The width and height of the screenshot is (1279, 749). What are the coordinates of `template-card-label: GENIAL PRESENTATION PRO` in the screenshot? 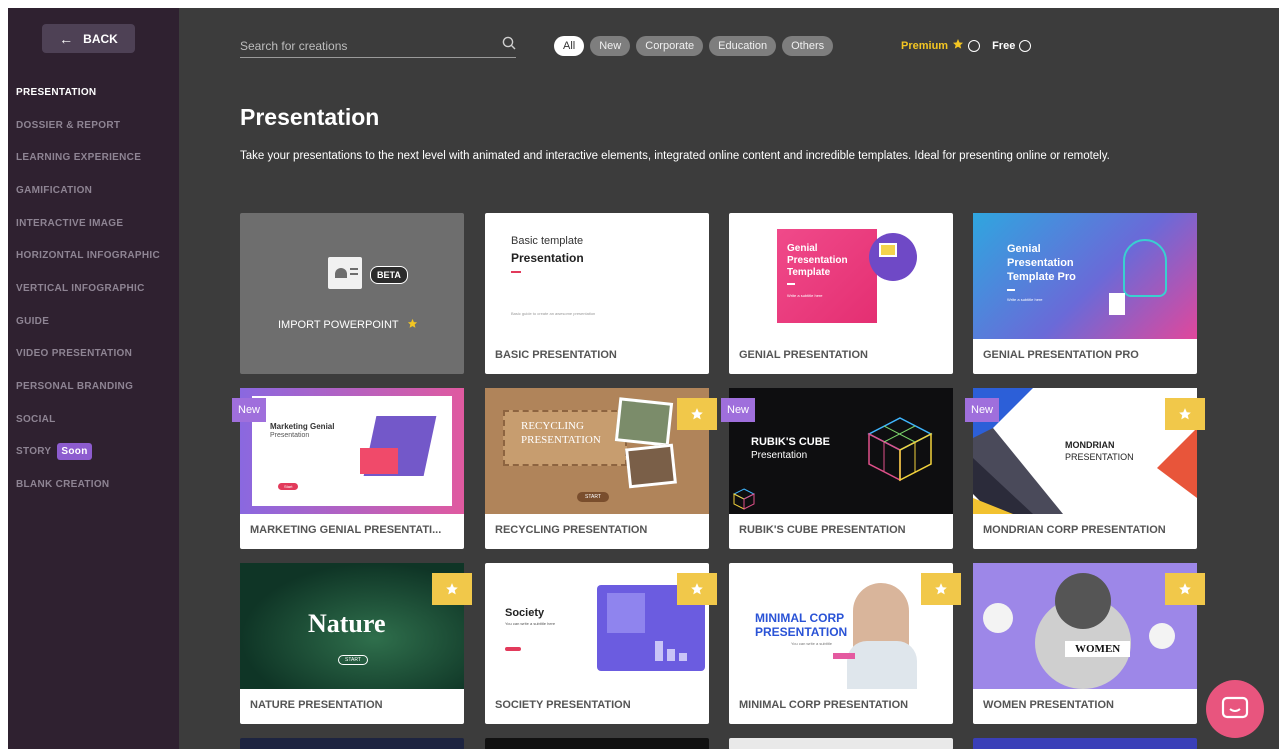 It's located at (1061, 355).